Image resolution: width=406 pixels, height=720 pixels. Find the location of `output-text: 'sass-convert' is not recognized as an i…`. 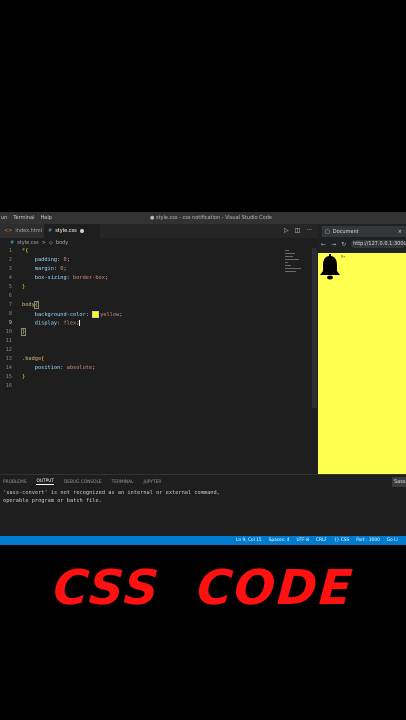

output-text: 'sass-convert' is not recognized as an i… is located at coordinates (111, 497).